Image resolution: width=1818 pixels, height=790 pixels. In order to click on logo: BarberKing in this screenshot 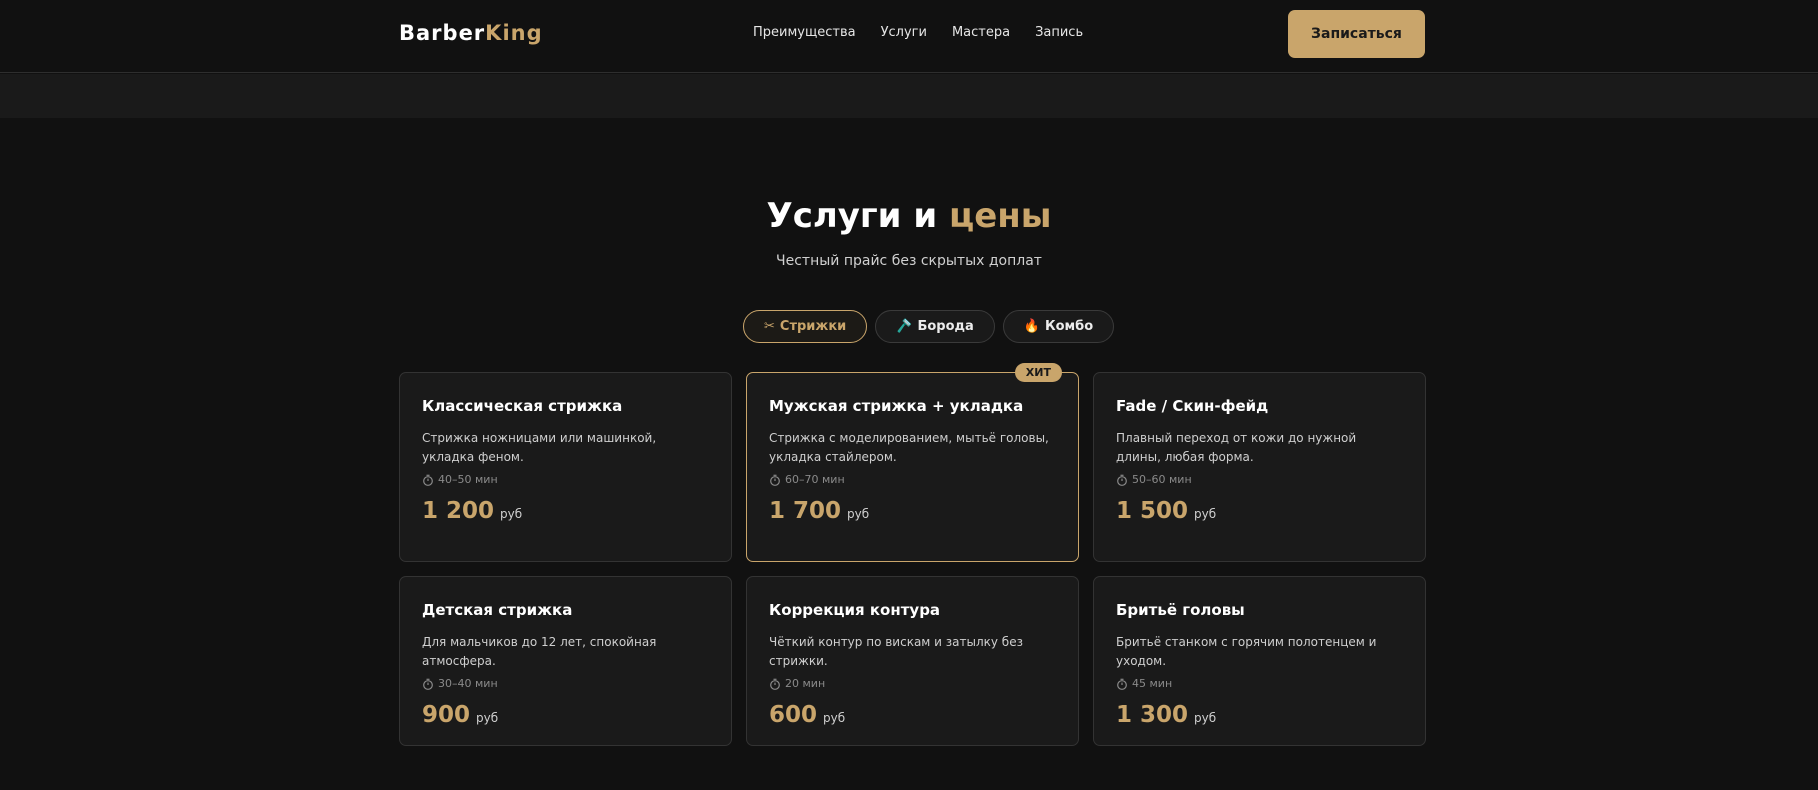, I will do `click(471, 33)`.